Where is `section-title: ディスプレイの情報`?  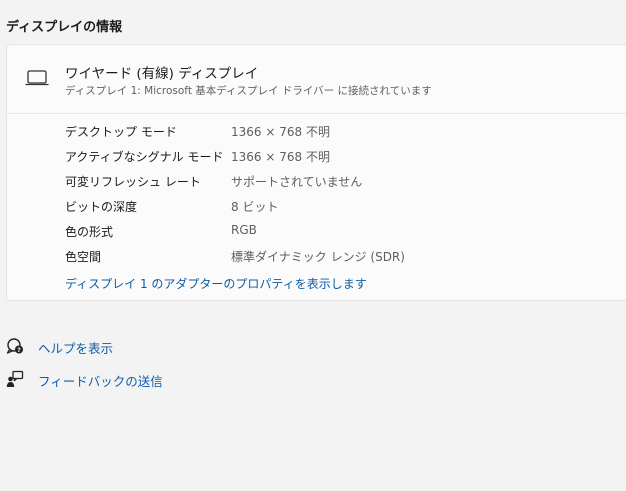 section-title: ディスプレイの情報 is located at coordinates (64, 27).